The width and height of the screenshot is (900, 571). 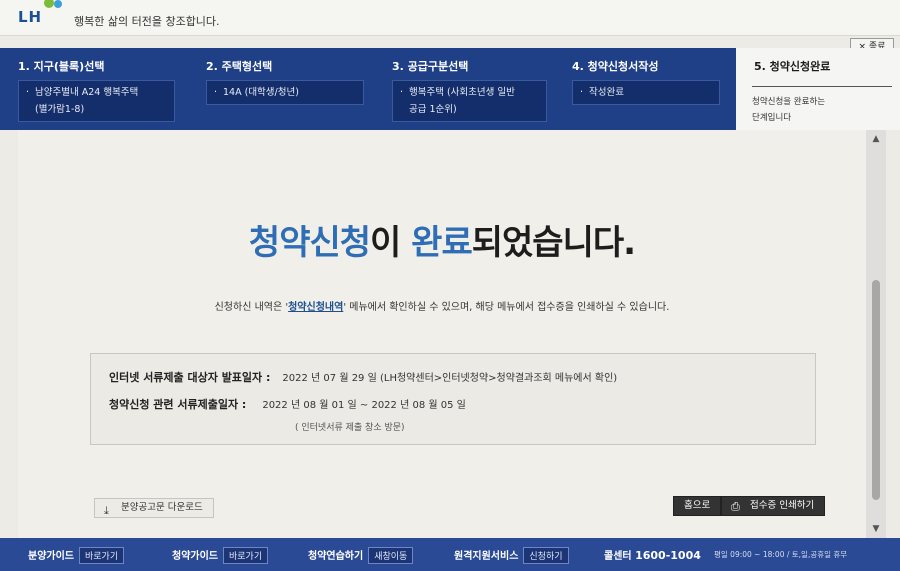 What do you see at coordinates (239, 66) in the screenshot?
I see `step-2-title: 2. 주택형선택` at bounding box center [239, 66].